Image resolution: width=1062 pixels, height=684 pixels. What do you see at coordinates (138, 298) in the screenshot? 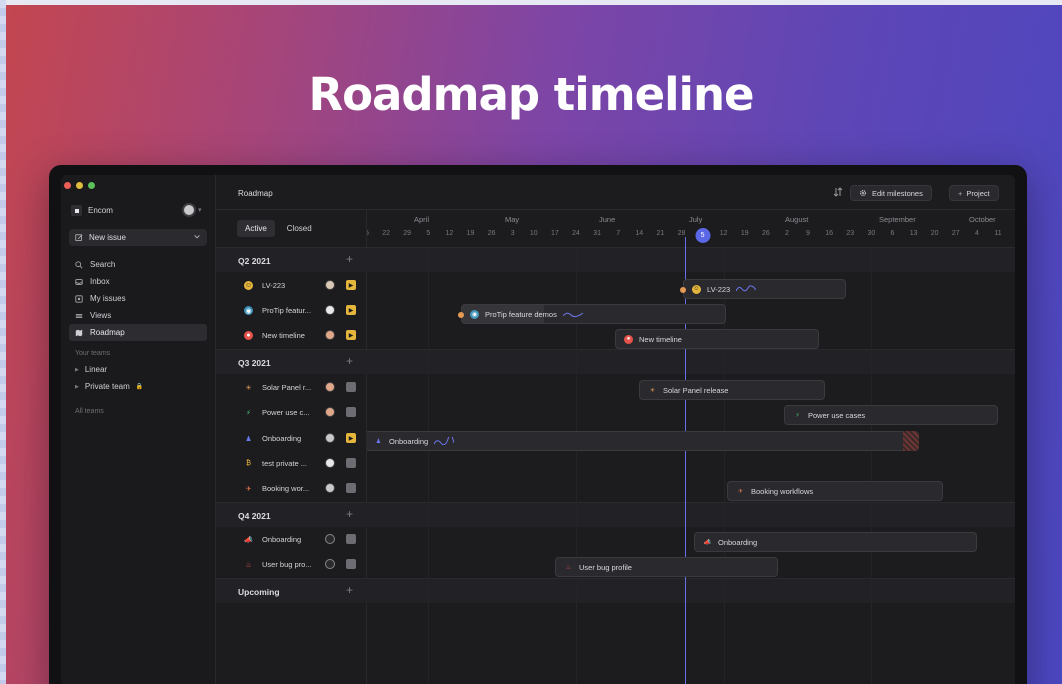
I see `sidebar-item-my-issues: My issues` at bounding box center [138, 298].